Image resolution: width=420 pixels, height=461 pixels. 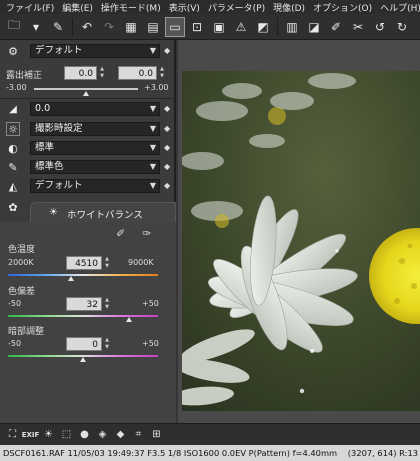 I want to click on folder-open-icon: ▾, so click(x=36, y=27).